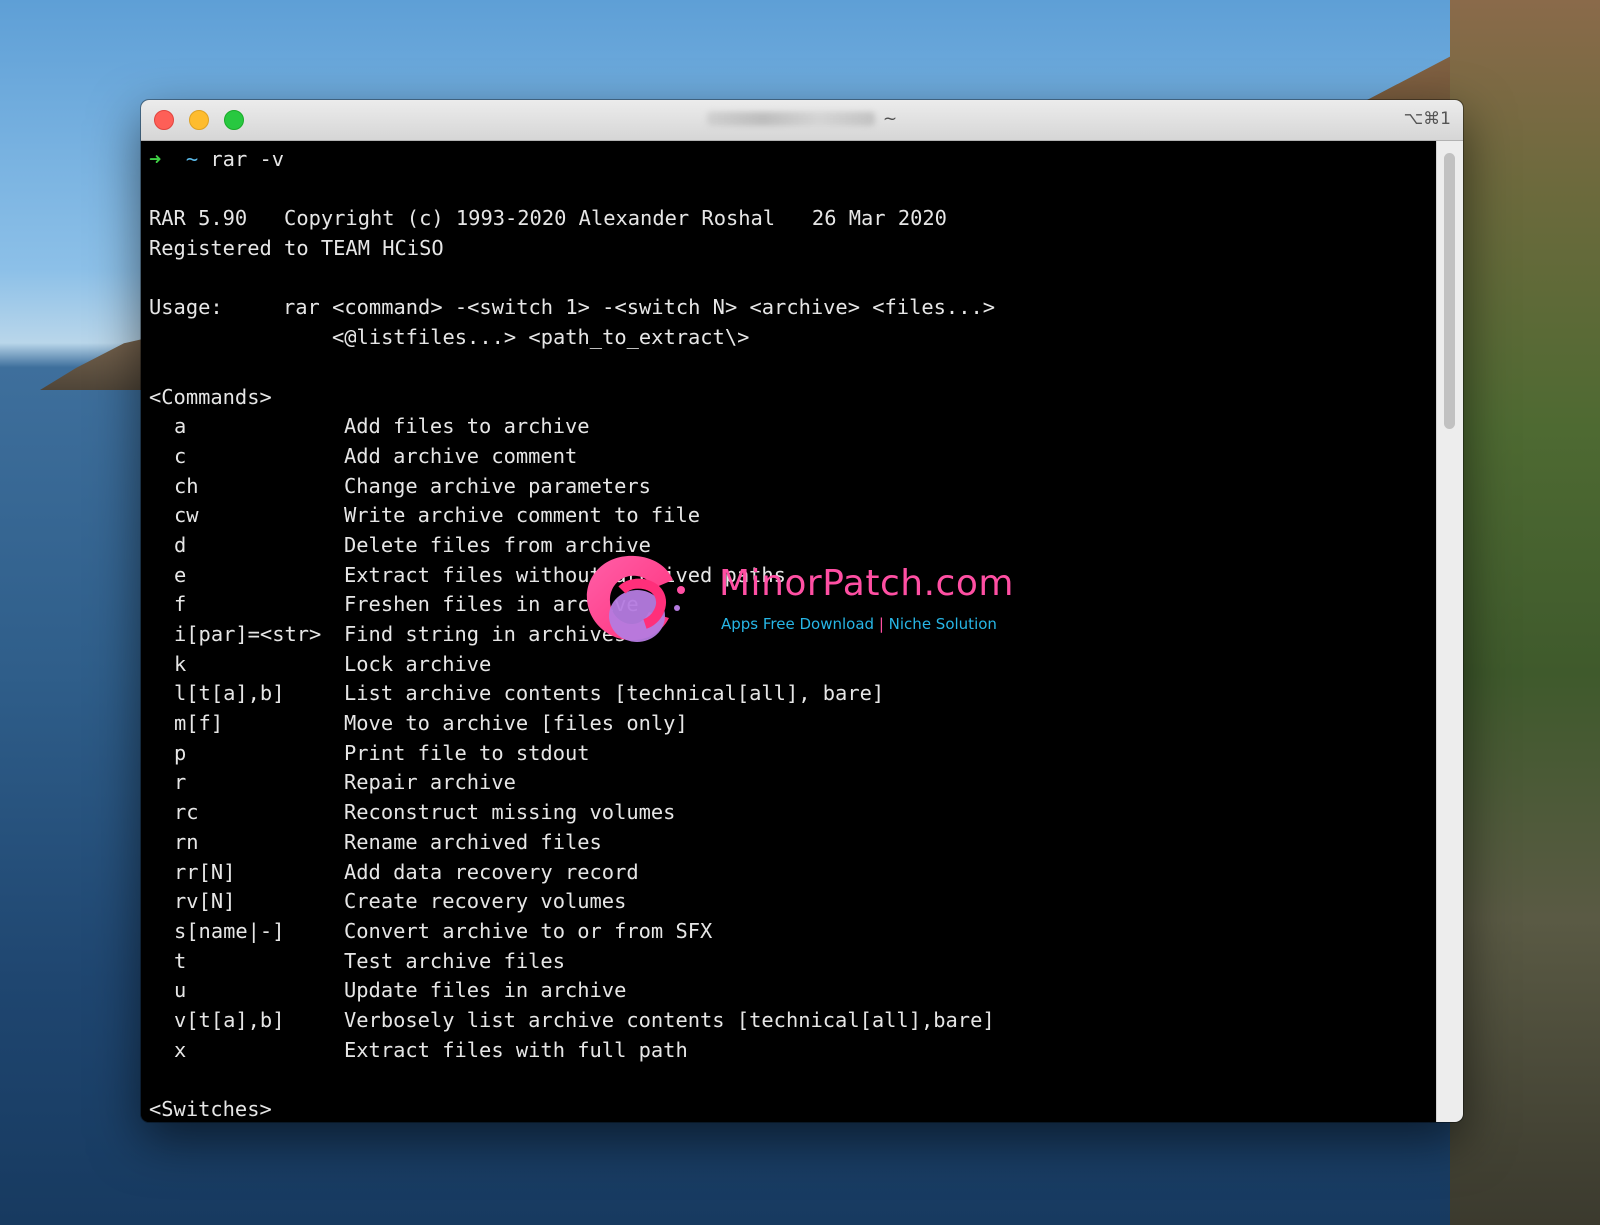  What do you see at coordinates (192, 159) in the screenshot?
I see `prompt-cwd: ~` at bounding box center [192, 159].